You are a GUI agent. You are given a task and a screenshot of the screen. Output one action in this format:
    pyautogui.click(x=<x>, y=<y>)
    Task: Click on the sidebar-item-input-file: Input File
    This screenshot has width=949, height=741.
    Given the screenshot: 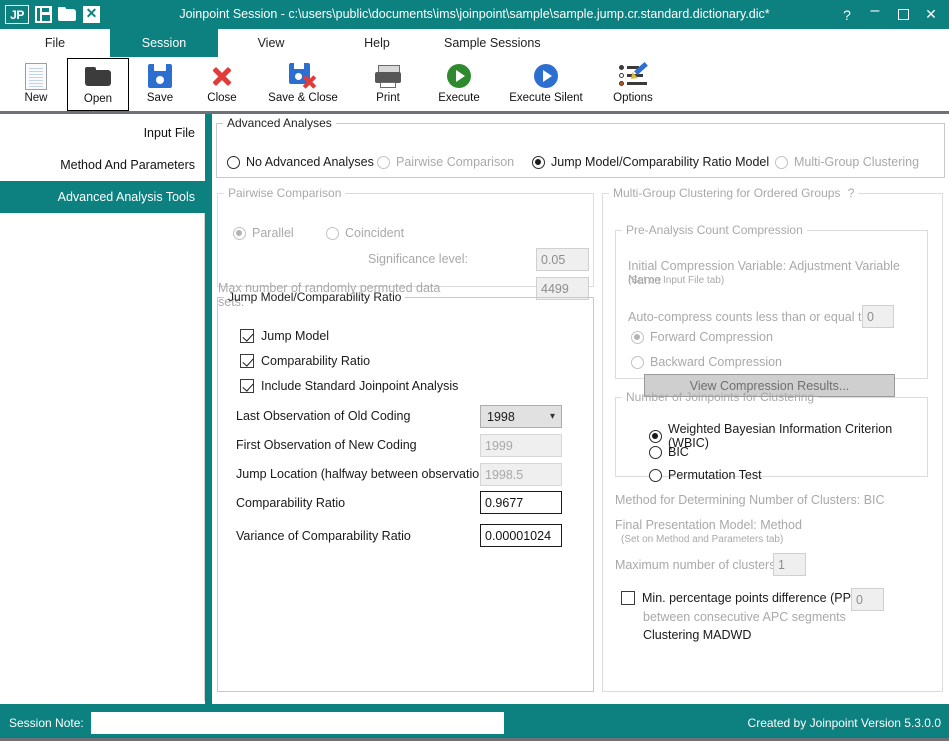 What is the action you would take?
    pyautogui.click(x=102, y=133)
    